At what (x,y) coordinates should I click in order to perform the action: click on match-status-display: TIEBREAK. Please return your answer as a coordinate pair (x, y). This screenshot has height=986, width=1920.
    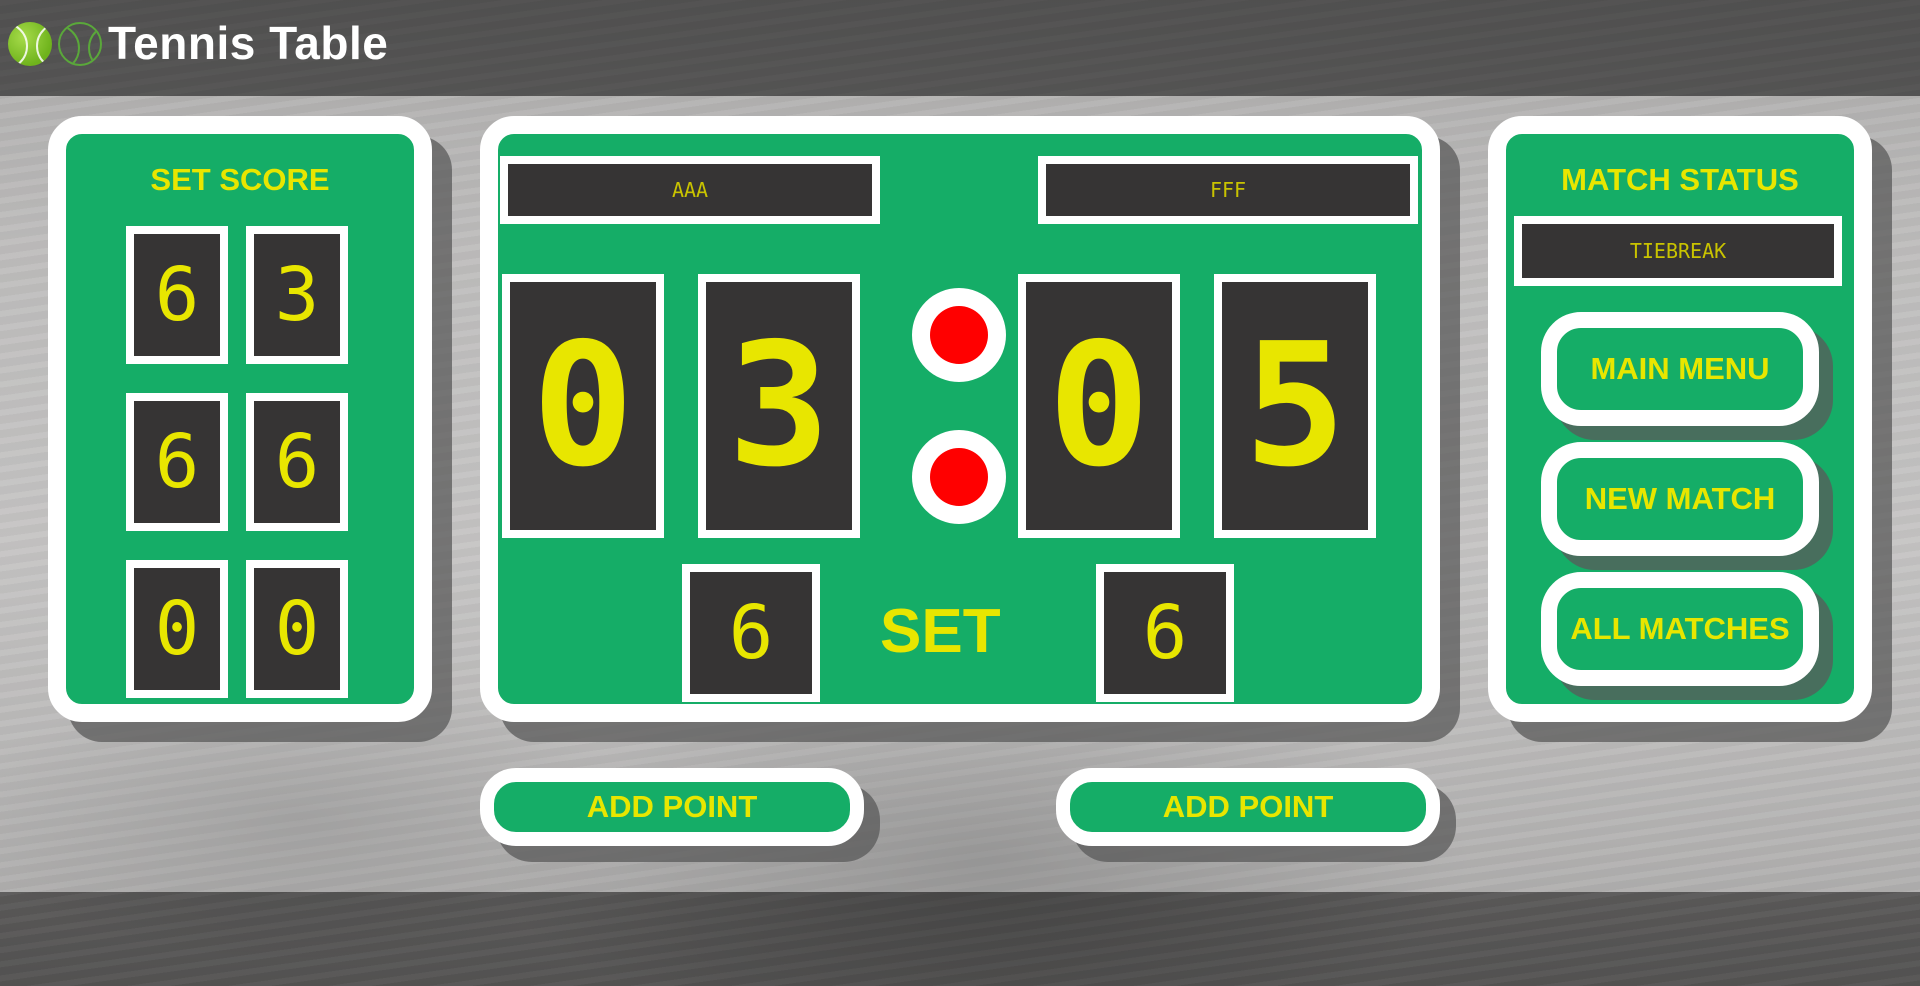
    Looking at the image, I should click on (1678, 251).